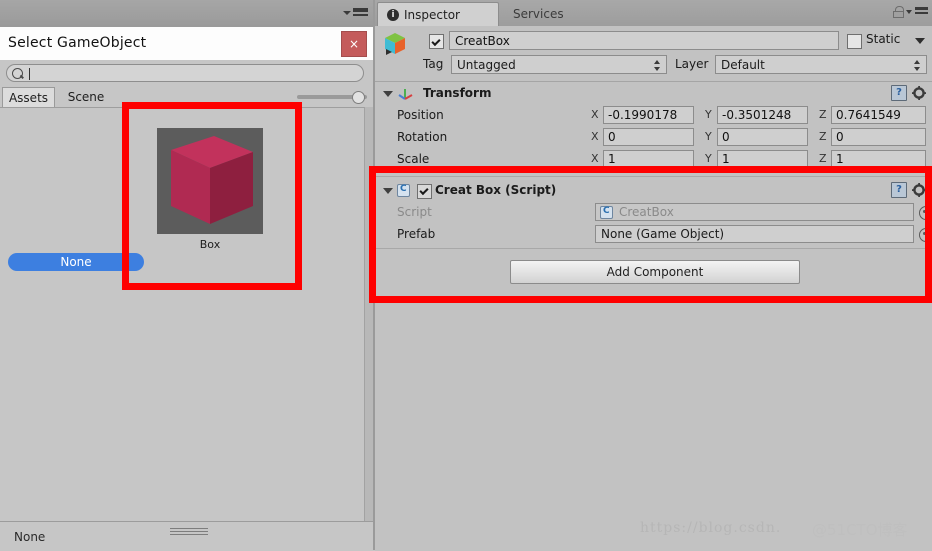 This screenshot has height=551, width=932. Describe the element at coordinates (17, 73) in the screenshot. I see `search-icon` at that location.